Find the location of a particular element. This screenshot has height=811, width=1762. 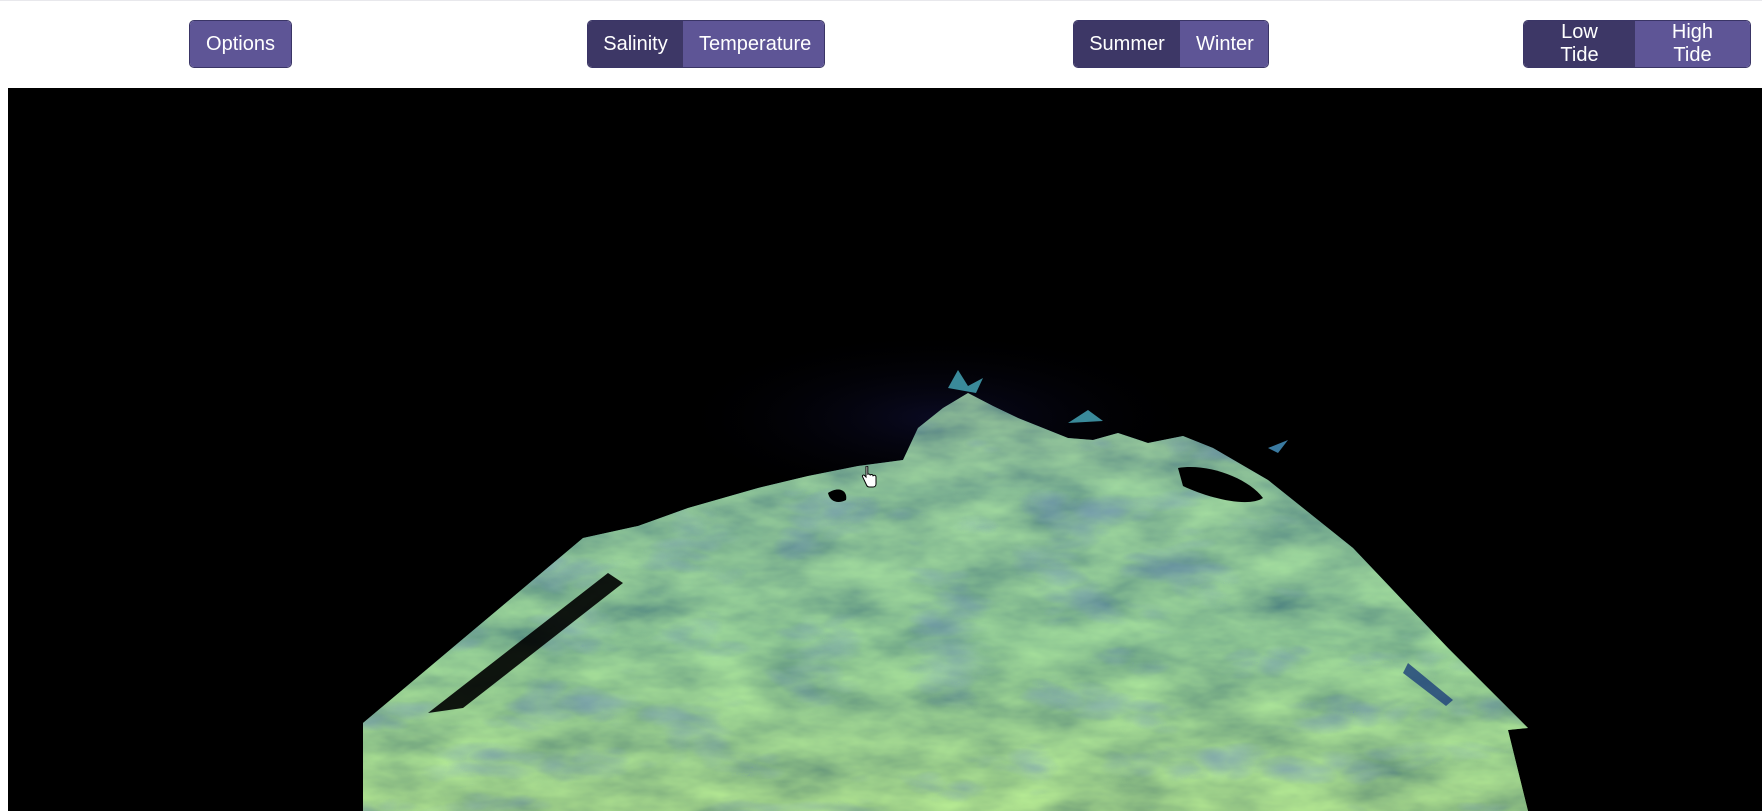

summer-button: Summer is located at coordinates (1127, 44).